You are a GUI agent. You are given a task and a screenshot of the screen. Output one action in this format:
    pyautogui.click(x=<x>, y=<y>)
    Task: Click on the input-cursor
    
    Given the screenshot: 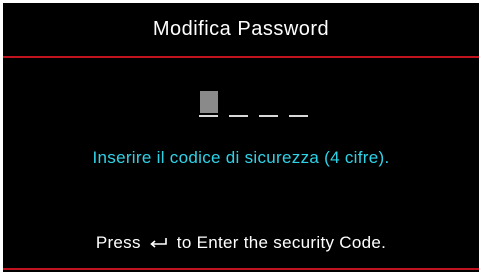 What is the action you would take?
    pyautogui.click(x=209, y=102)
    